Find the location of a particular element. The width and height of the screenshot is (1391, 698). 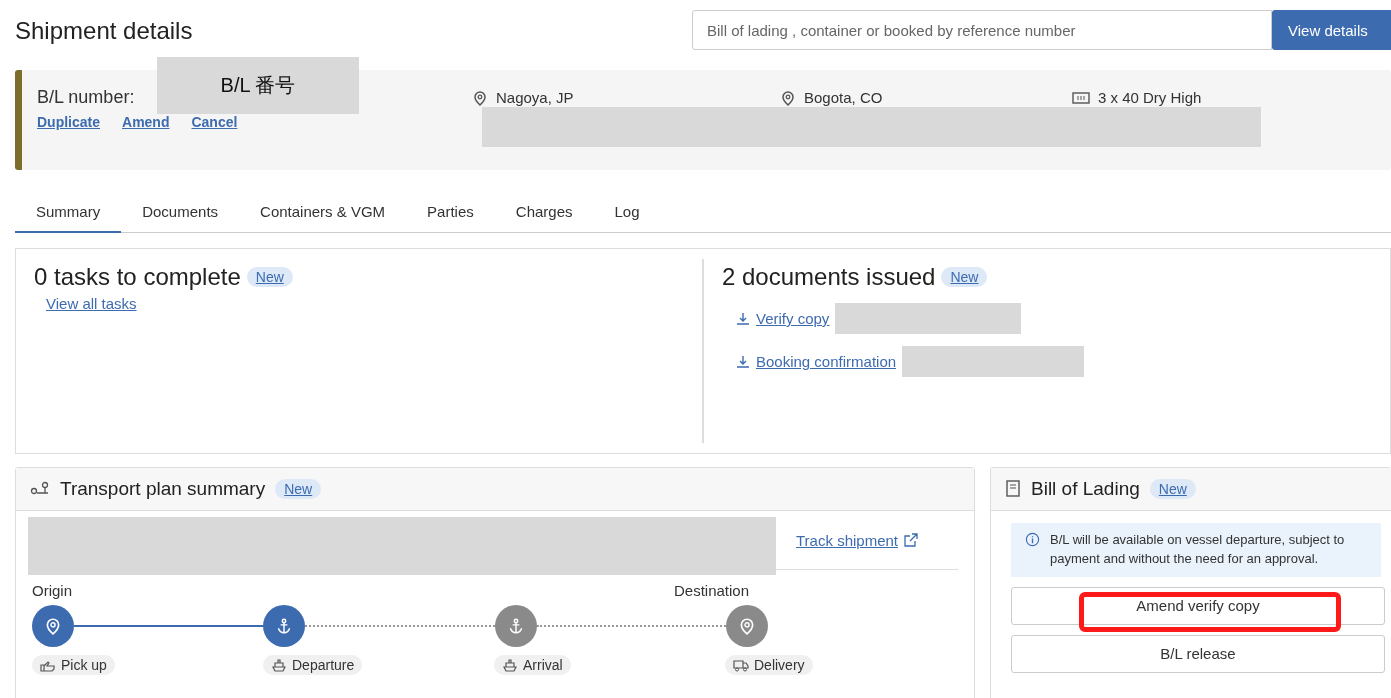

document-link: Verify copy is located at coordinates (793, 318).